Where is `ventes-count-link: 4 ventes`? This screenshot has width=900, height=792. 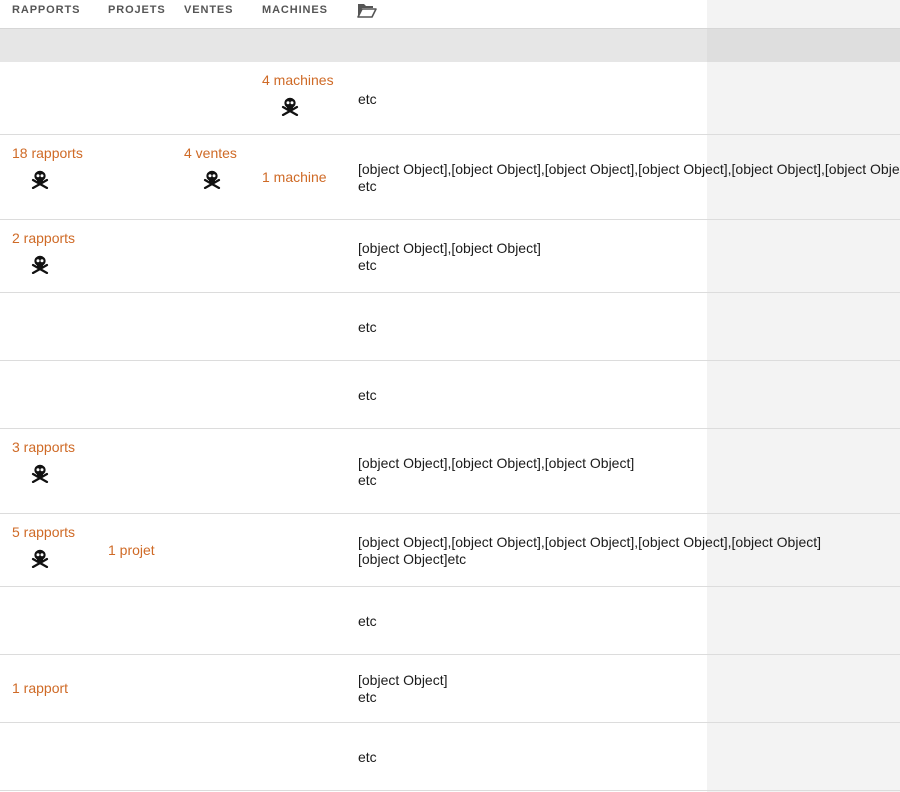 ventes-count-link: 4 ventes is located at coordinates (210, 153).